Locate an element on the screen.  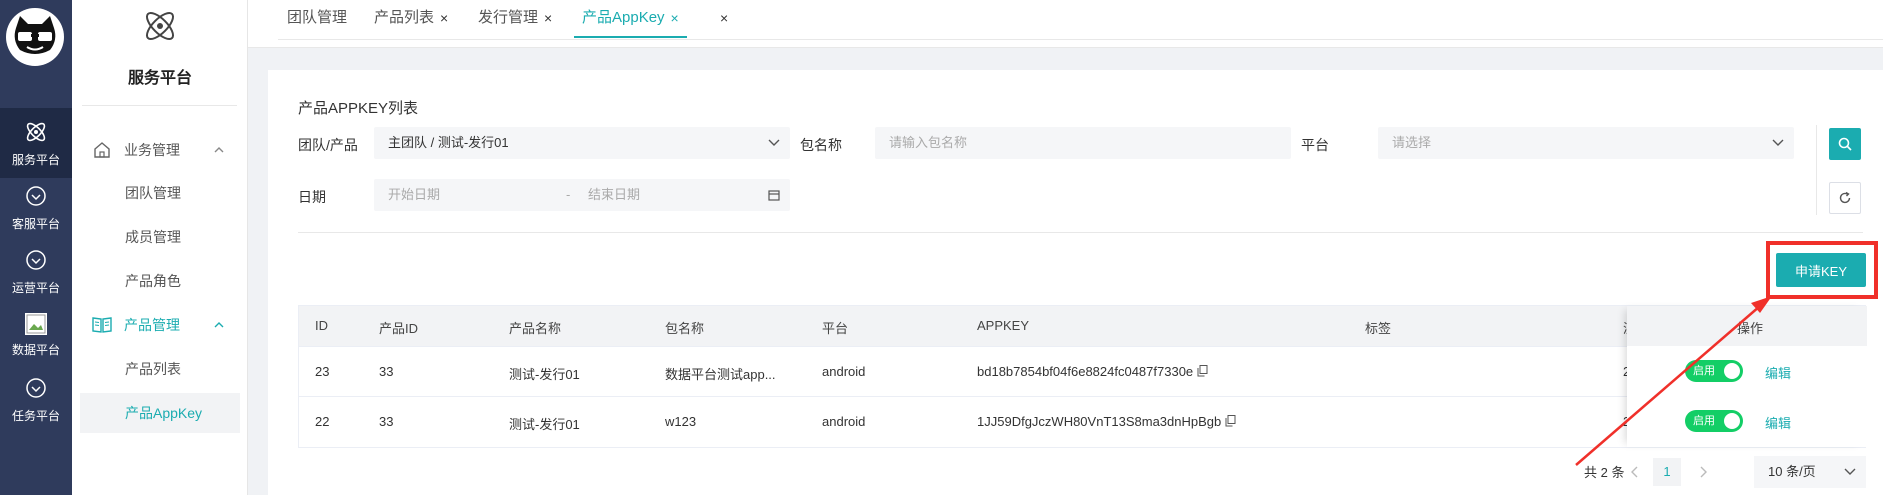
date-end-placeholder: 结束日期 is located at coordinates (614, 194).